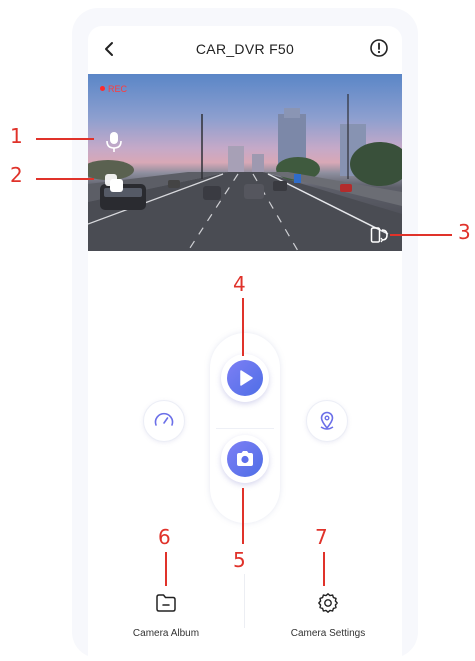  Describe the element at coordinates (16, 175) in the screenshot. I see `callout-2: 2` at that location.